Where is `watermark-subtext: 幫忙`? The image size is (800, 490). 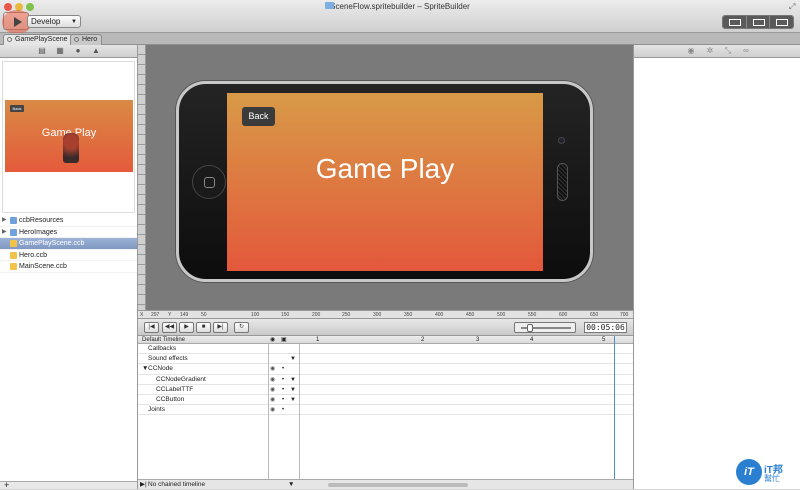
watermark-subtext: 幫忙 is located at coordinates (772, 478).